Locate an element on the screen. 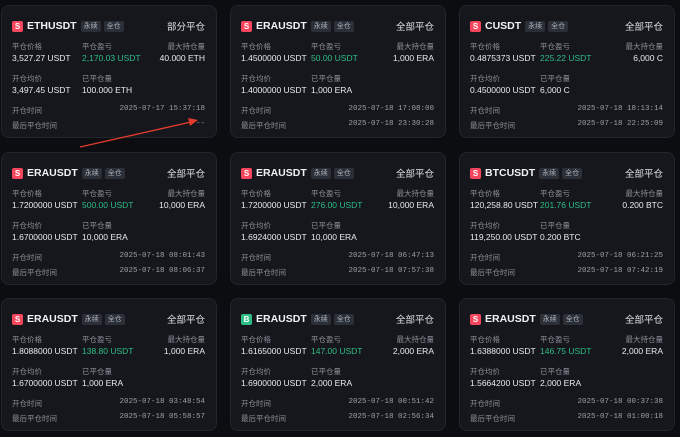 The width and height of the screenshot is (680, 437). symbol-name: ETHUSDT is located at coordinates (52, 26).